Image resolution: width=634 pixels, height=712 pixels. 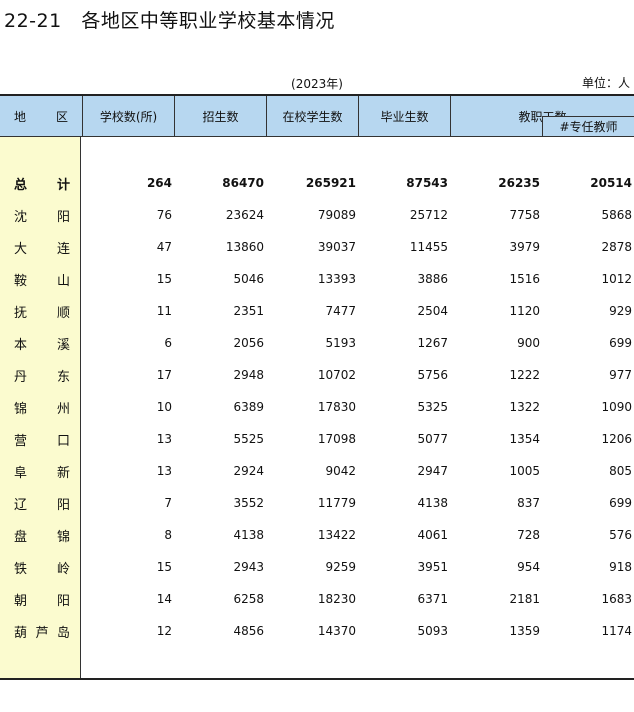 I want to click on cell-schools: 76, so click(x=164, y=215).